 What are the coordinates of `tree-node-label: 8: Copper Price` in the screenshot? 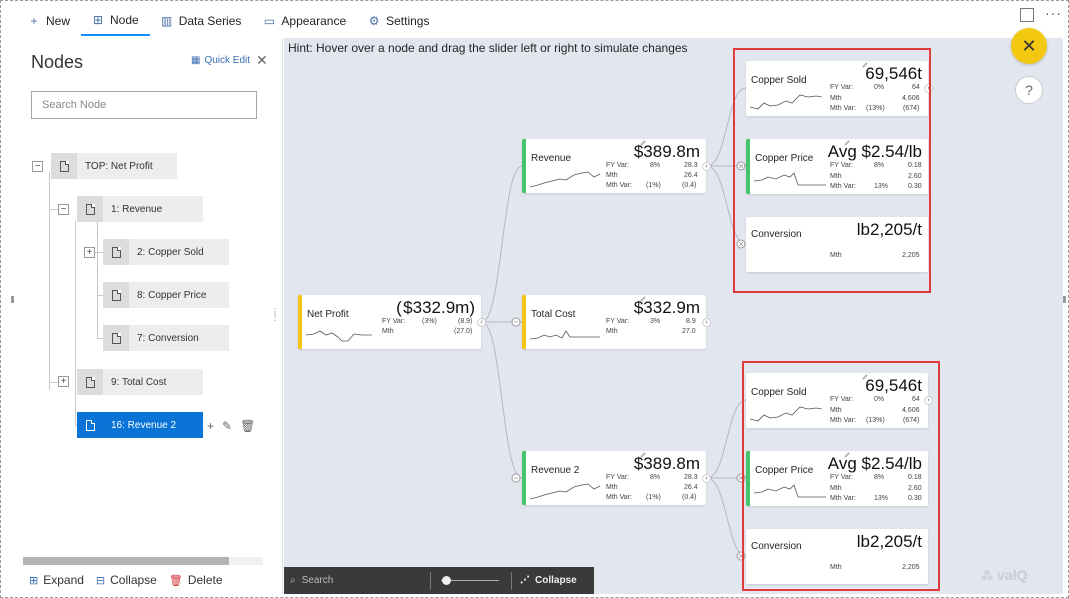 It's located at (172, 295).